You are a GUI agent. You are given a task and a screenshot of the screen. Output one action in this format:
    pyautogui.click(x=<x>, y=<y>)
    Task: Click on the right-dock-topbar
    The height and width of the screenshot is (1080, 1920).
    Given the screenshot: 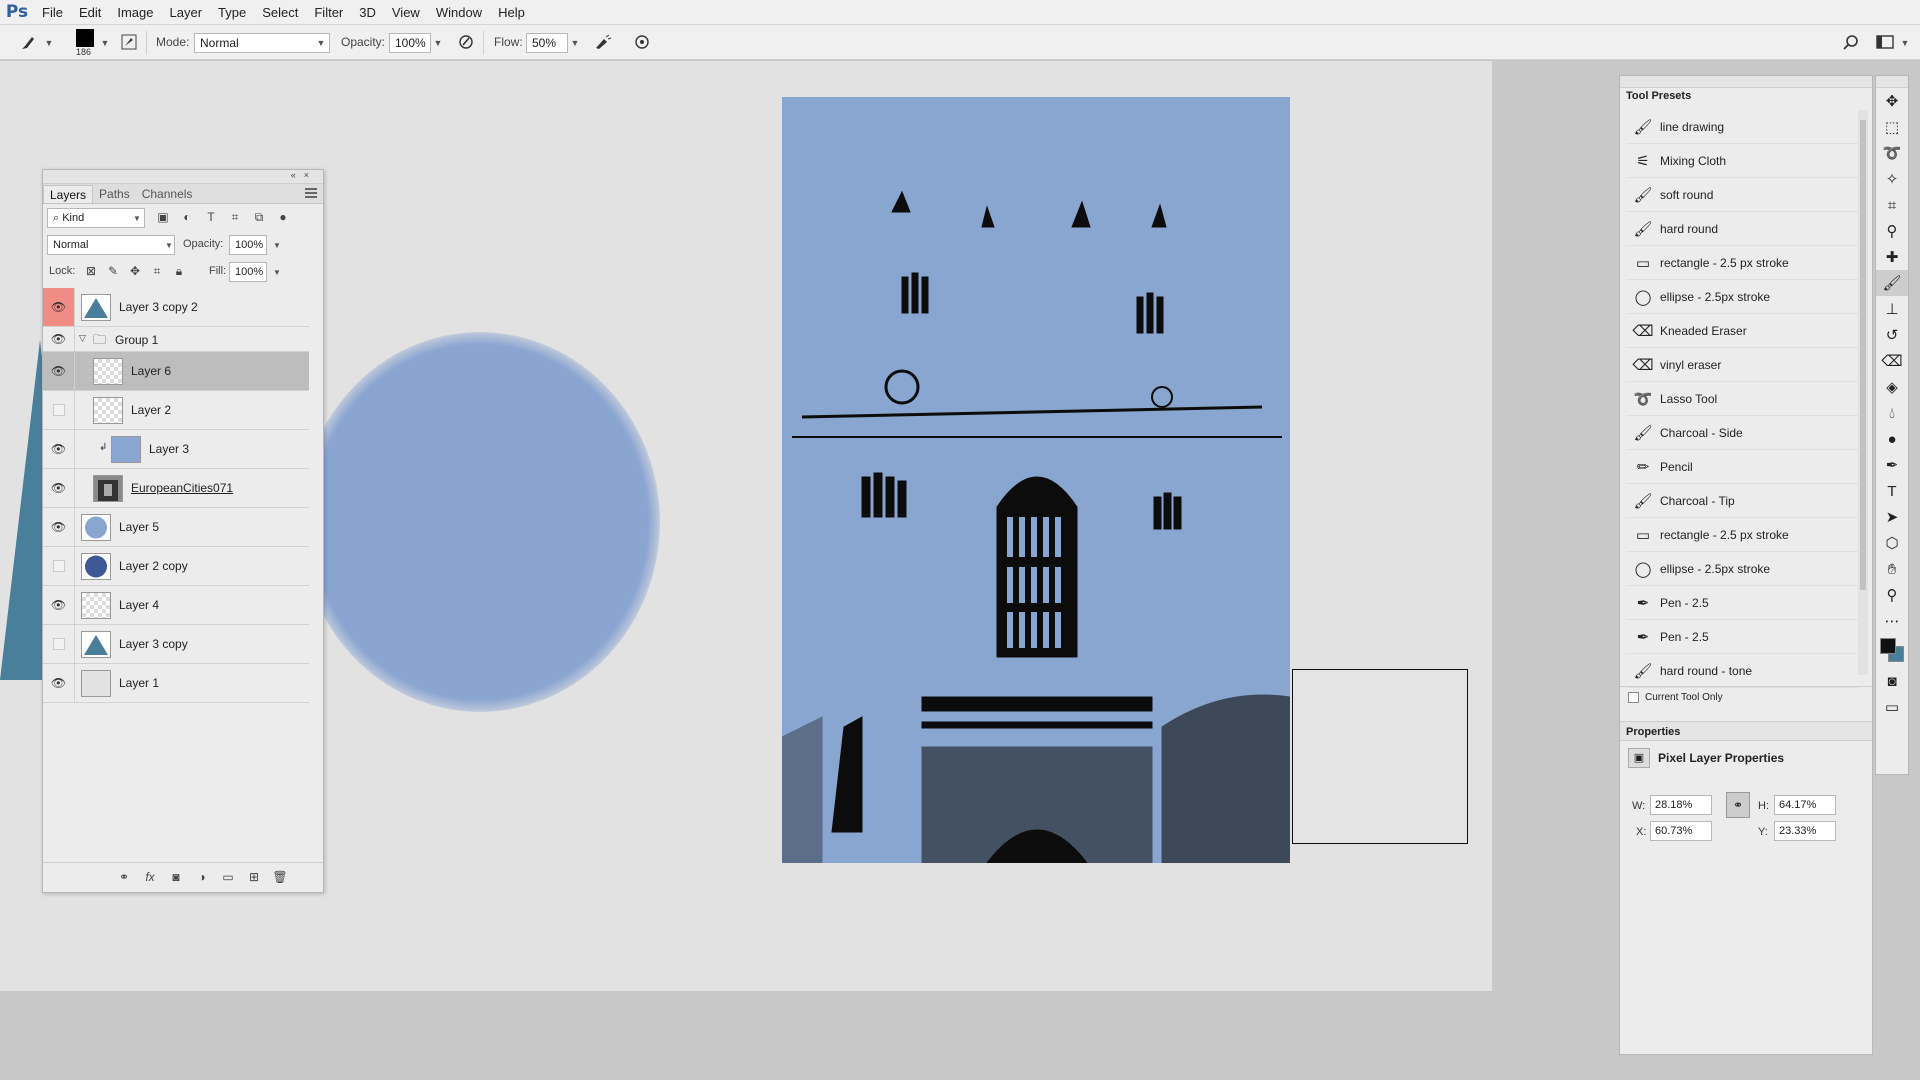 What is the action you would take?
    pyautogui.click(x=1746, y=82)
    